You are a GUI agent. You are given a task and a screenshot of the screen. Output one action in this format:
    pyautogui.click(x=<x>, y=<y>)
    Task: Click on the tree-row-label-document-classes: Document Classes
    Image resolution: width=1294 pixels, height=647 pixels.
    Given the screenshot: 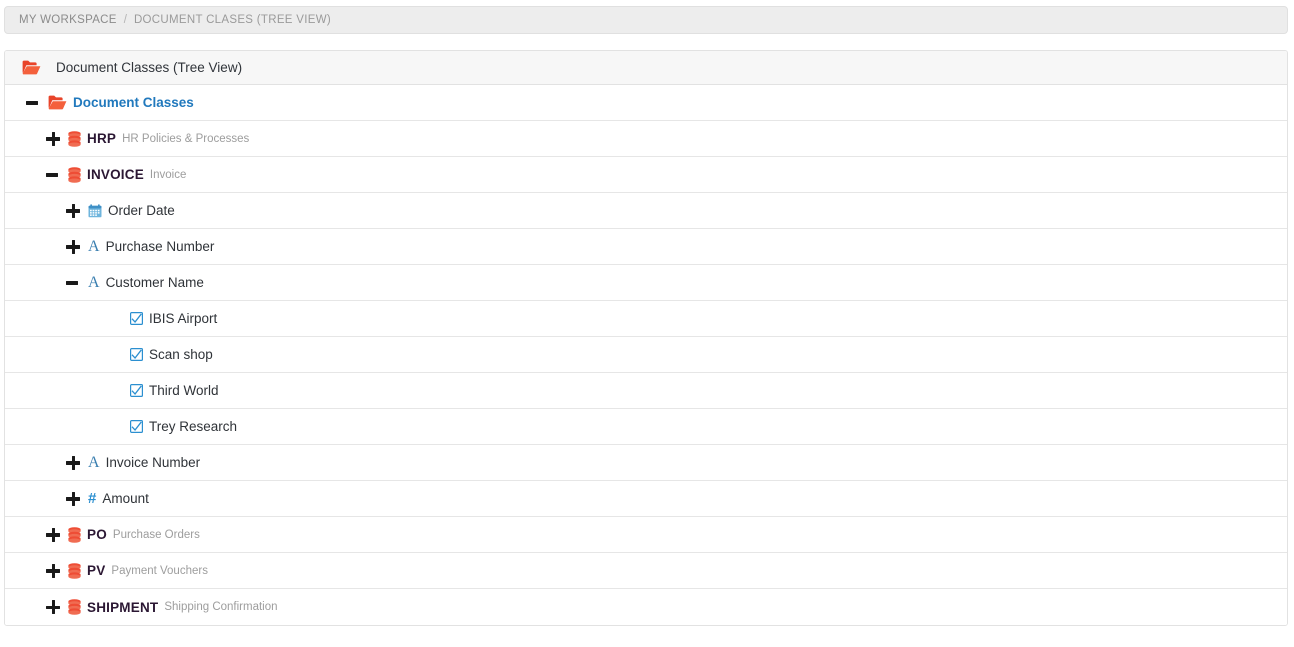 What is the action you would take?
    pyautogui.click(x=133, y=102)
    